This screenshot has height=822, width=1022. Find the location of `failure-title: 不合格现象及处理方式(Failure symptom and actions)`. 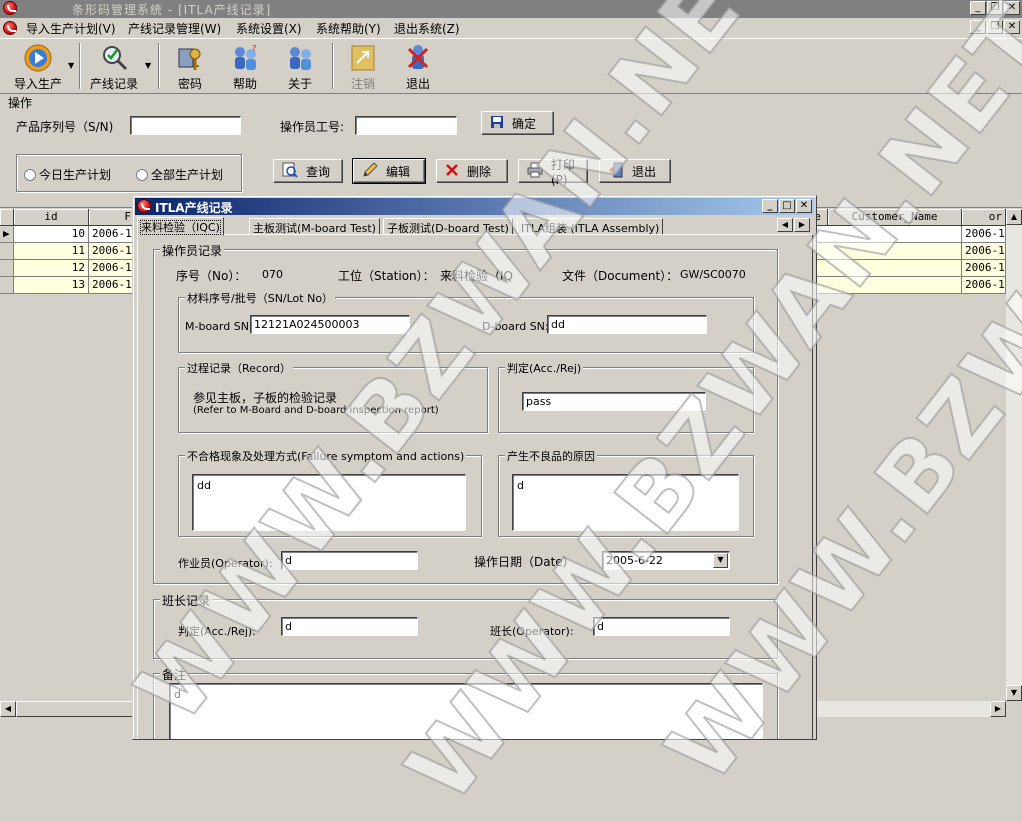

failure-title: 不合格现象及处理方式(Failure symptom and actions) is located at coordinates (326, 456).